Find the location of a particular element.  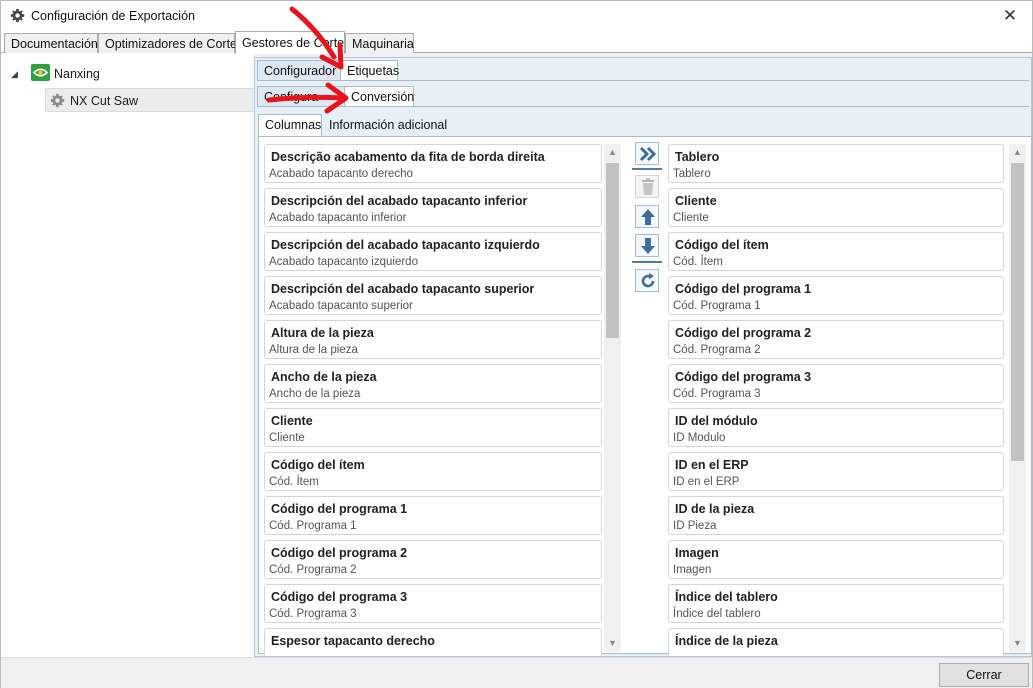

column-item-subtitle: Tablero is located at coordinates (692, 174).